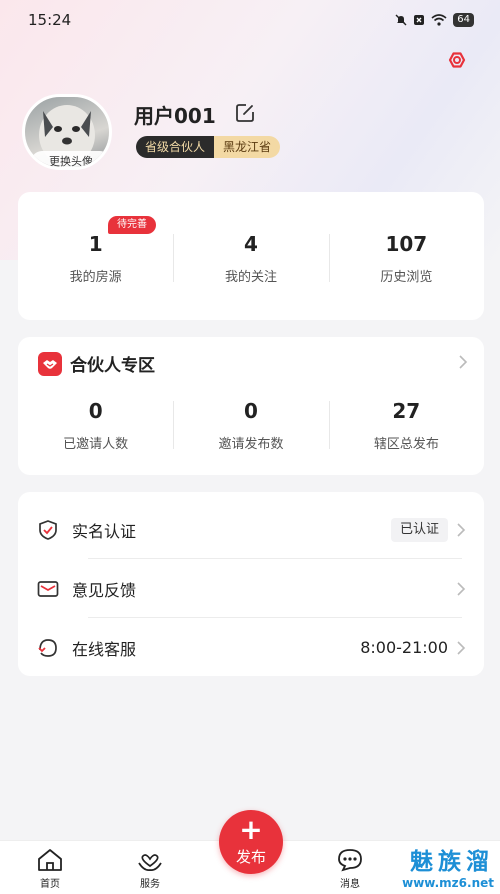 This screenshot has width=500, height=894. I want to click on settings-button, so click(457, 60).